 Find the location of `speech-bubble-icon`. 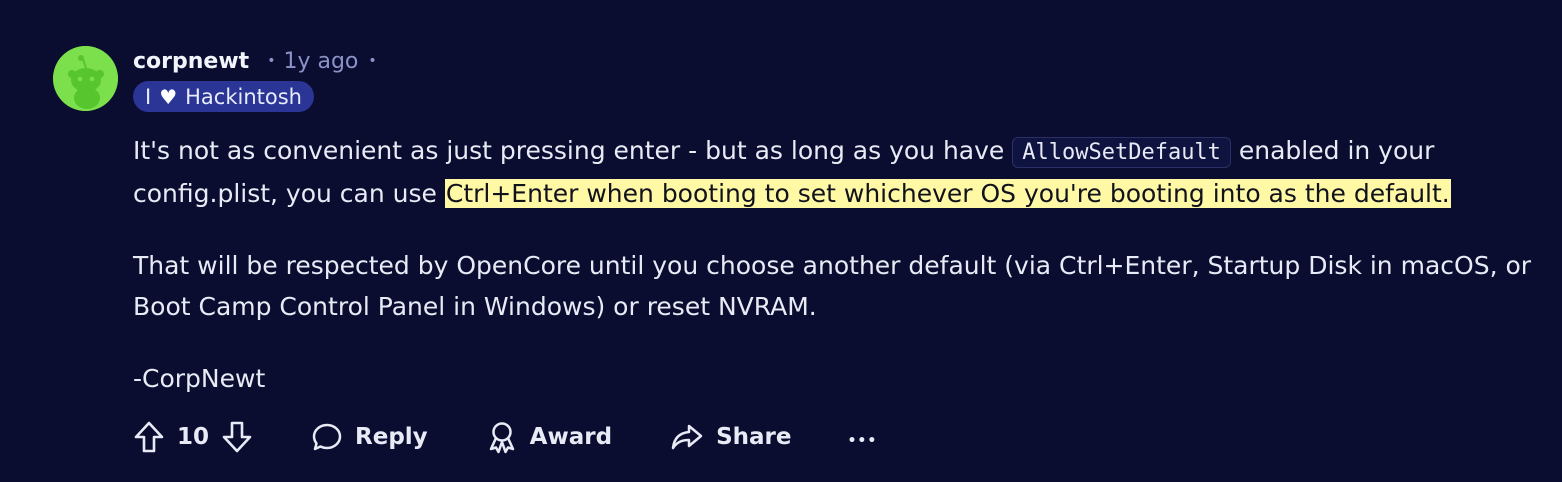

speech-bubble-icon is located at coordinates (327, 437).